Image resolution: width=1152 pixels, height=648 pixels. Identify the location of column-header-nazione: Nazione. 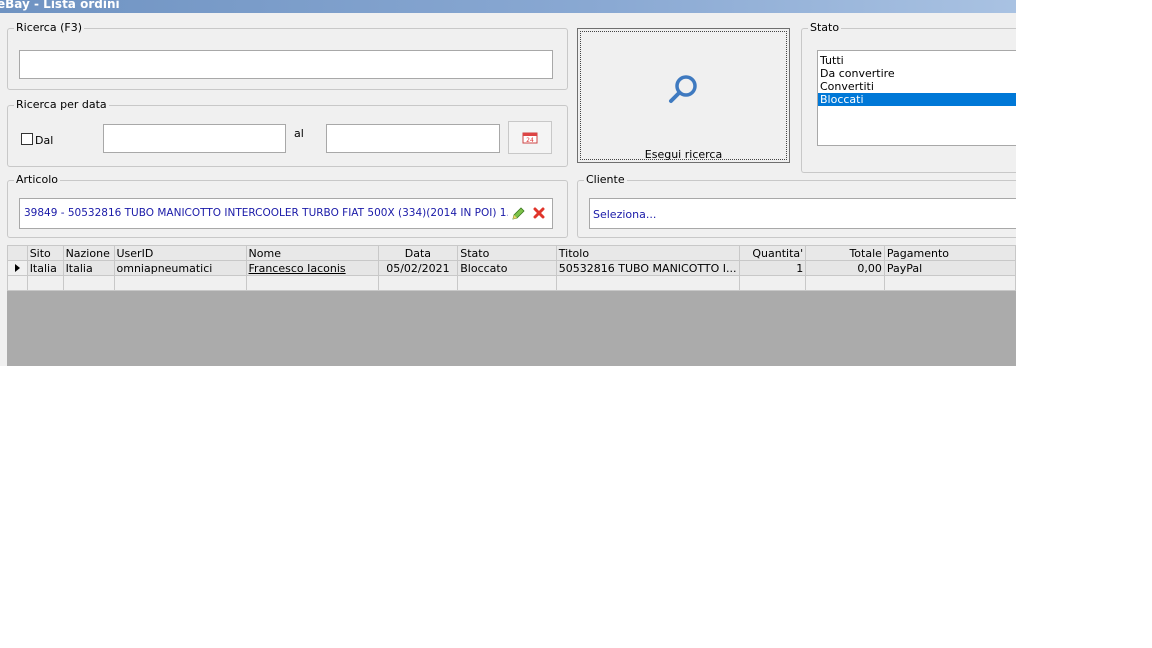
(88, 253).